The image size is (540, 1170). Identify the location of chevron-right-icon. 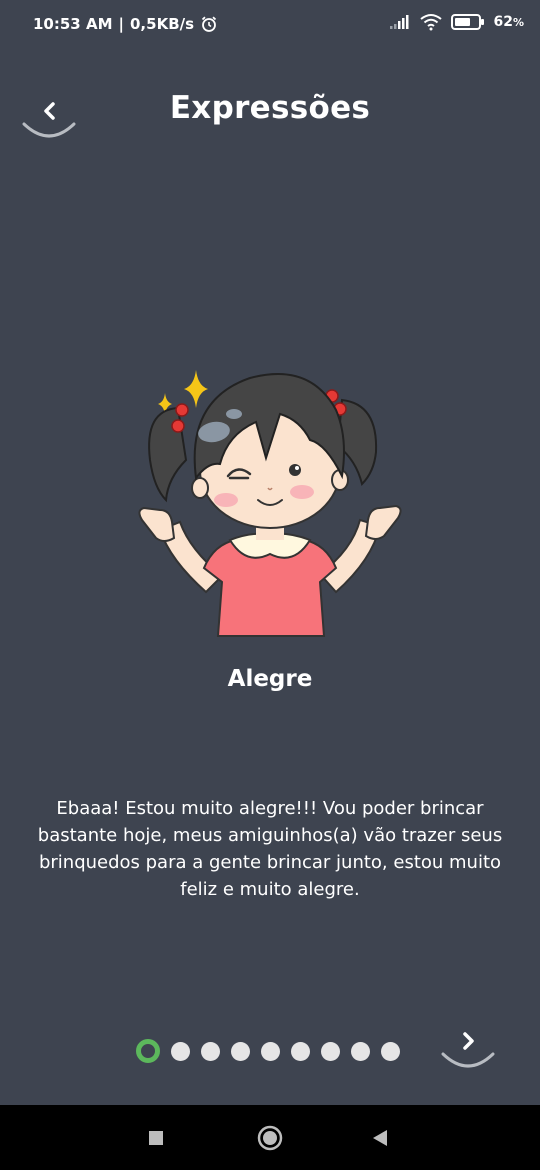
(468, 1050).